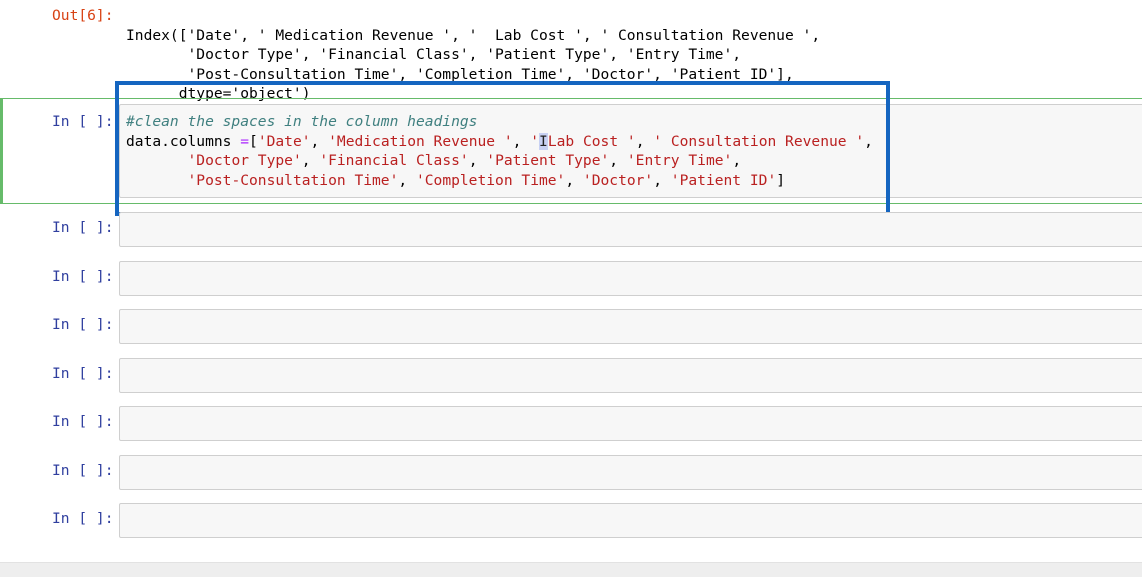  Describe the element at coordinates (571, 569) in the screenshot. I see `notebook-bottom-edge` at that location.